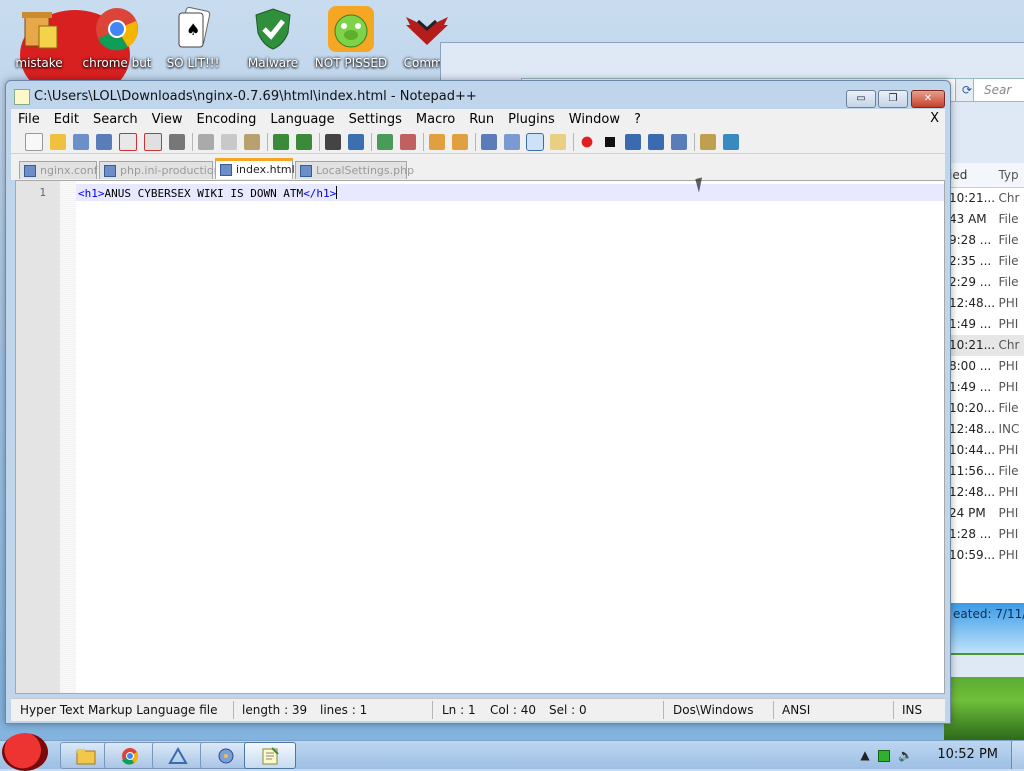 This screenshot has height=771, width=1024. What do you see at coordinates (460, 141) in the screenshot?
I see `sync-horizontal-icon` at bounding box center [460, 141].